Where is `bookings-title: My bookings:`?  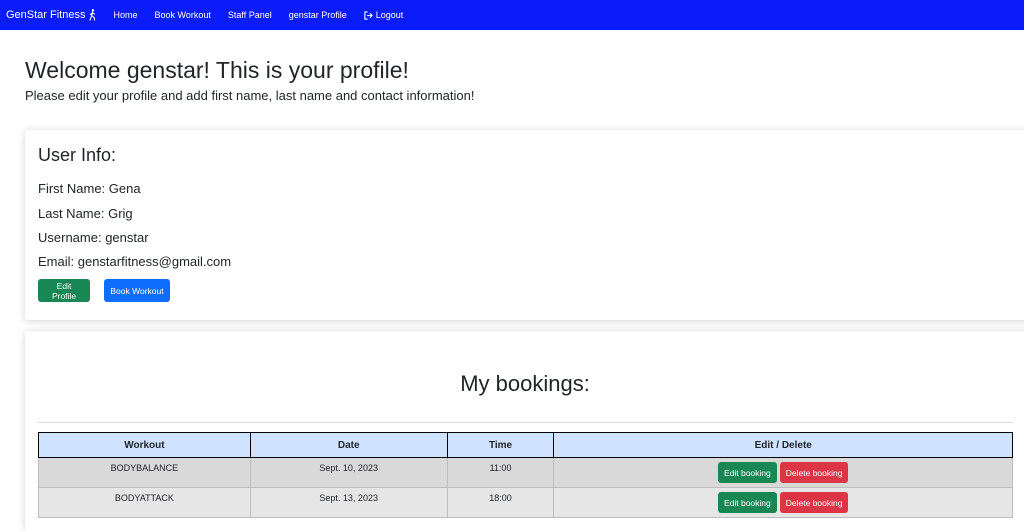
bookings-title: My bookings: is located at coordinates (525, 383).